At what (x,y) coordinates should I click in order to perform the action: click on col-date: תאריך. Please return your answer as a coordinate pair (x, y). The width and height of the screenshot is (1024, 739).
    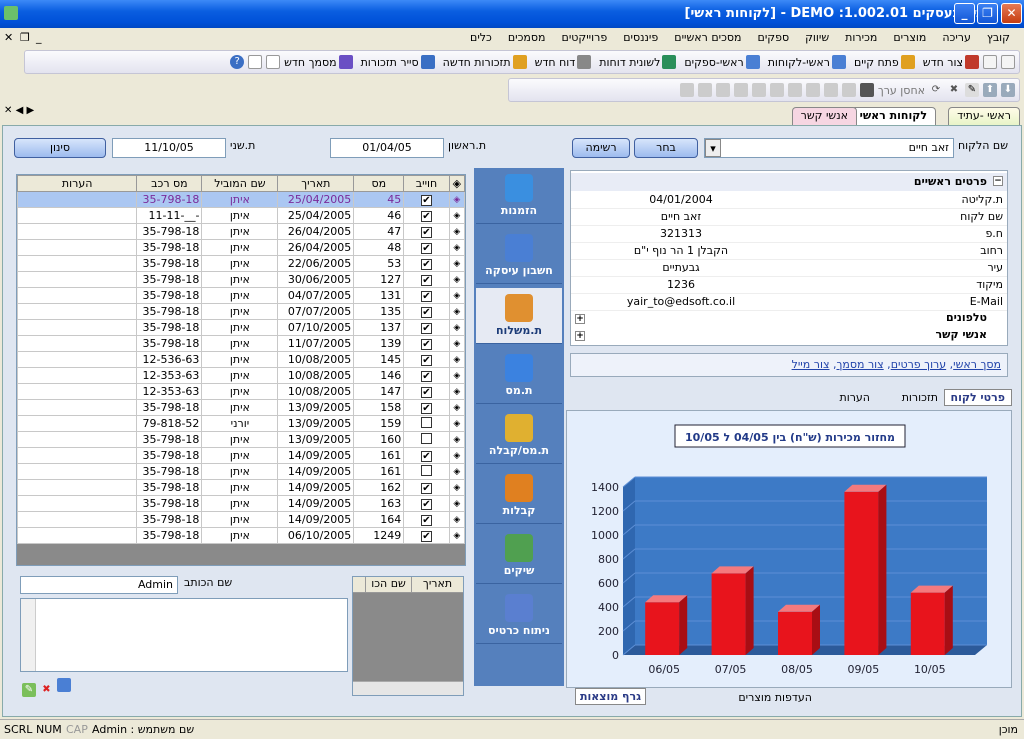
    Looking at the image, I should click on (437, 584).